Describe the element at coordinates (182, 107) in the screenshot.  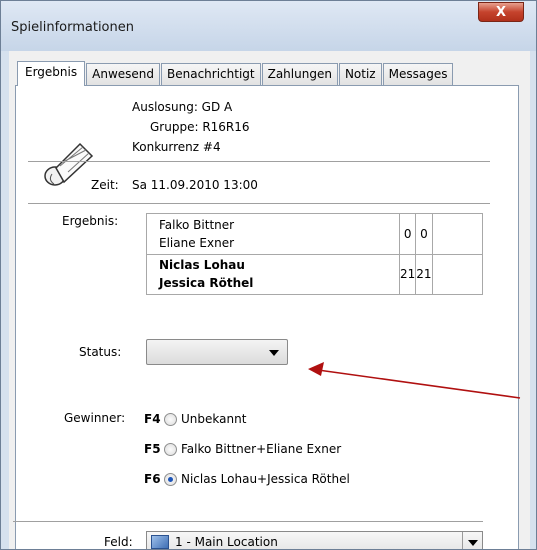
I see `auslosung-text: Auslosung: GD A` at that location.